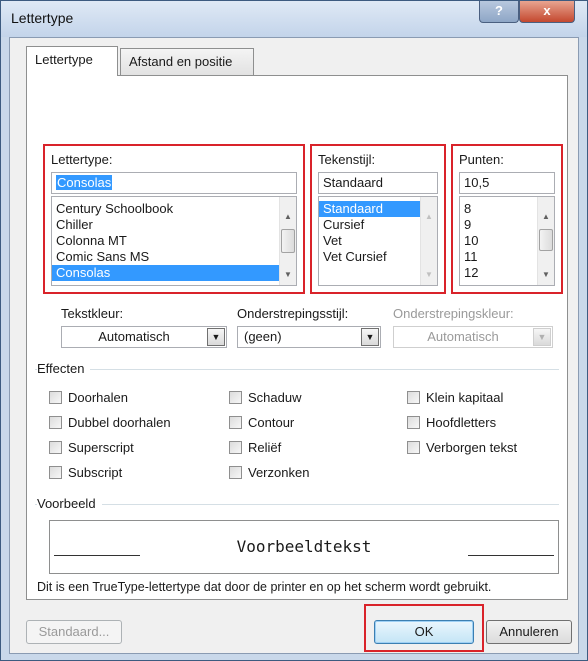 The width and height of the screenshot is (588, 661). Describe the element at coordinates (271, 422) in the screenshot. I see `checkbox-label: Contour` at that location.